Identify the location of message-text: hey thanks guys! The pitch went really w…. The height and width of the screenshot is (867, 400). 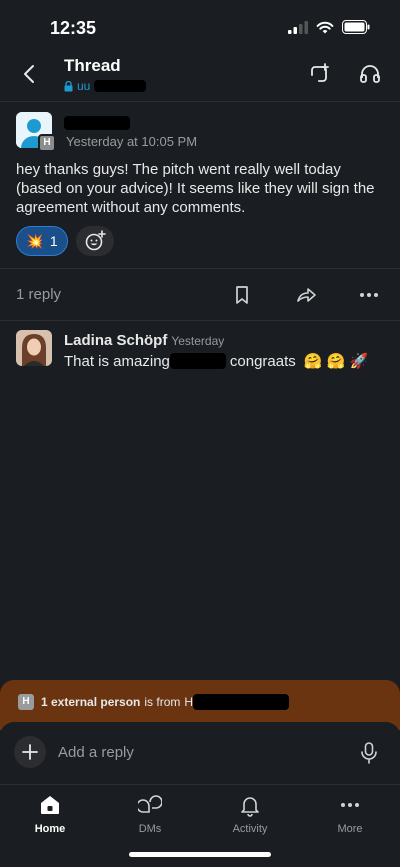
(195, 188).